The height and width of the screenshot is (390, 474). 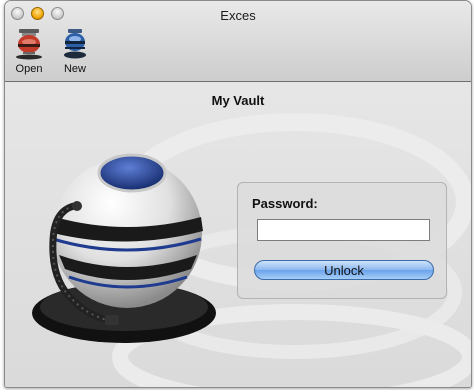 I want to click on open-label: Open, so click(x=29, y=69).